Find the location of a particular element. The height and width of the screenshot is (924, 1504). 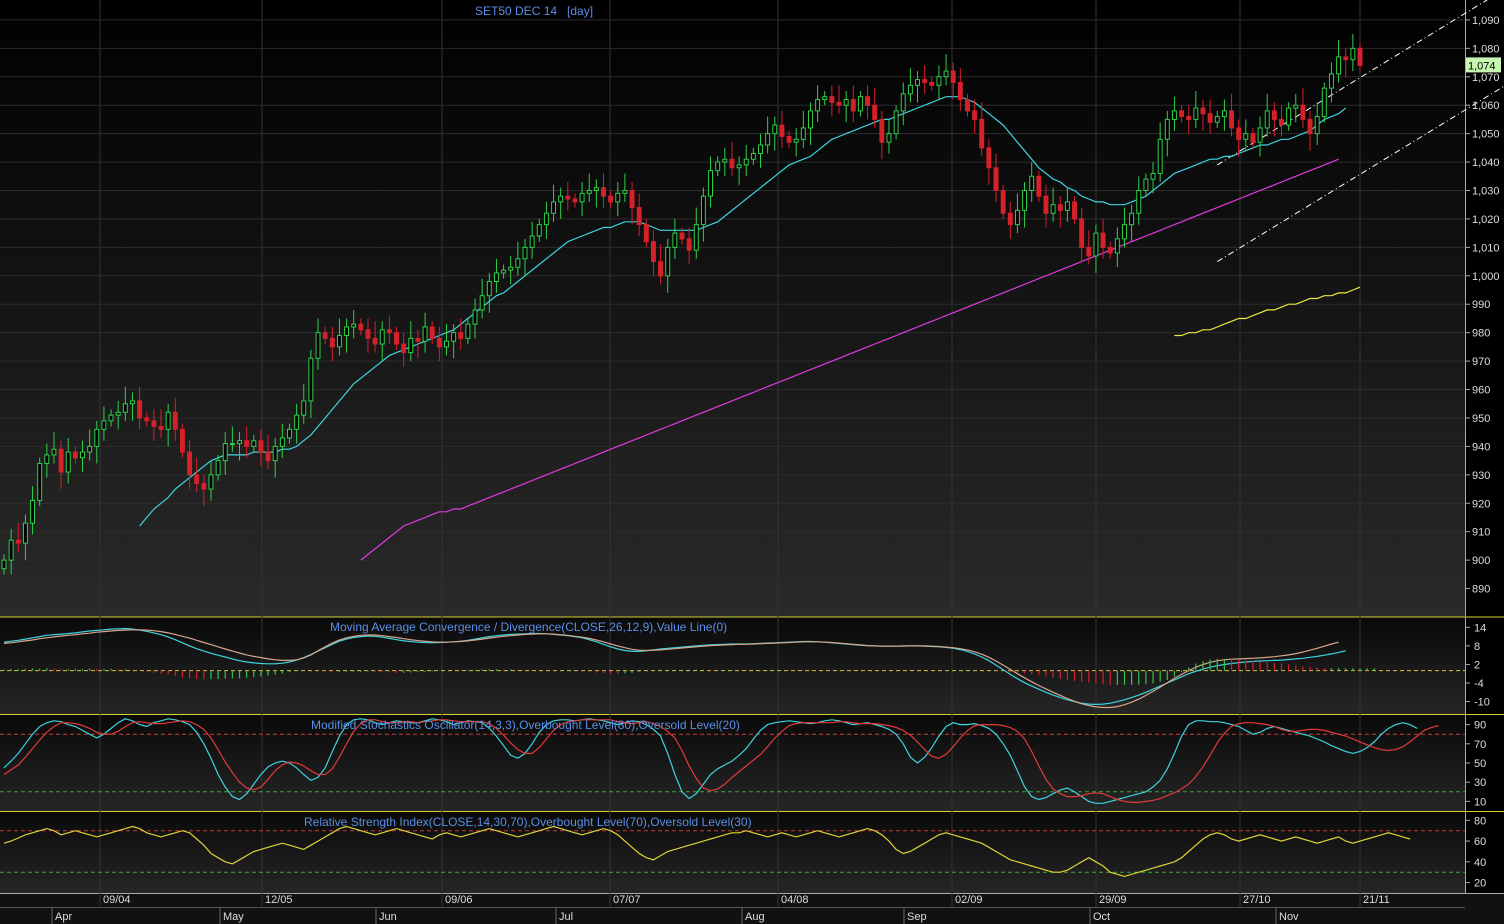

price-tick-label: 940 is located at coordinates (1481, 447).